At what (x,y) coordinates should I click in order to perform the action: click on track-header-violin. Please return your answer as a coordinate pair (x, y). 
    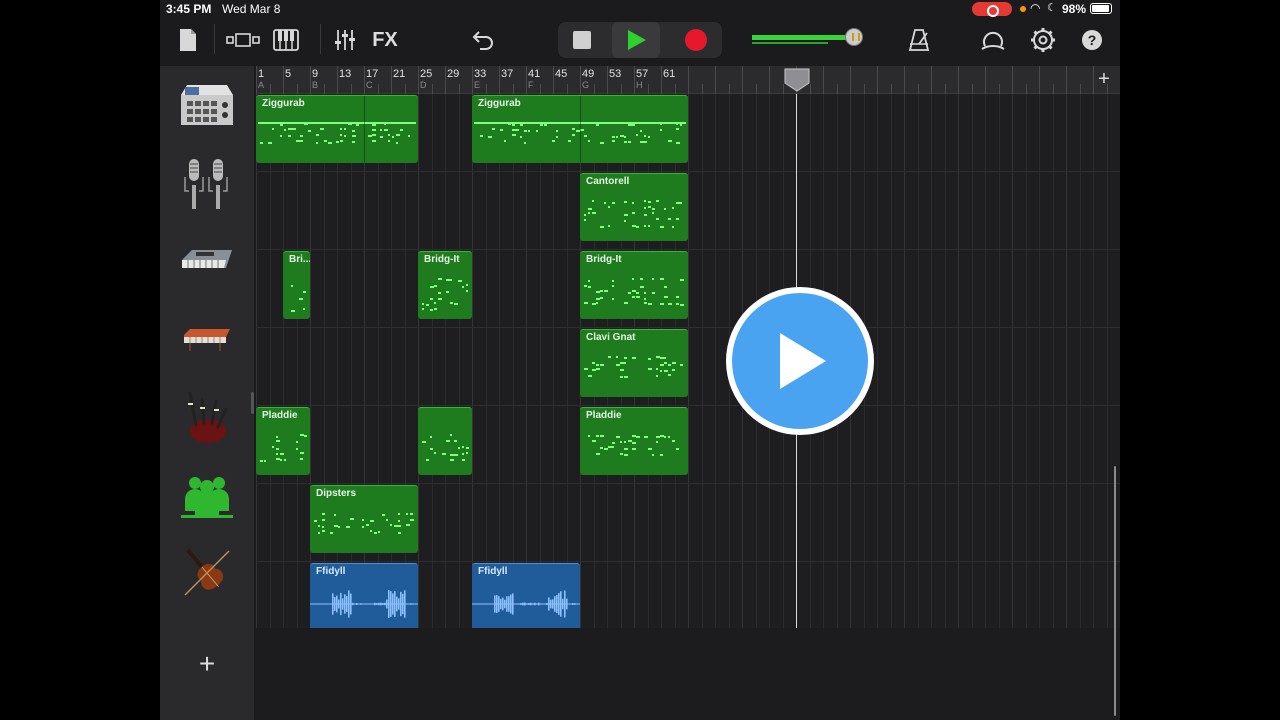
    Looking at the image, I should click on (207, 573).